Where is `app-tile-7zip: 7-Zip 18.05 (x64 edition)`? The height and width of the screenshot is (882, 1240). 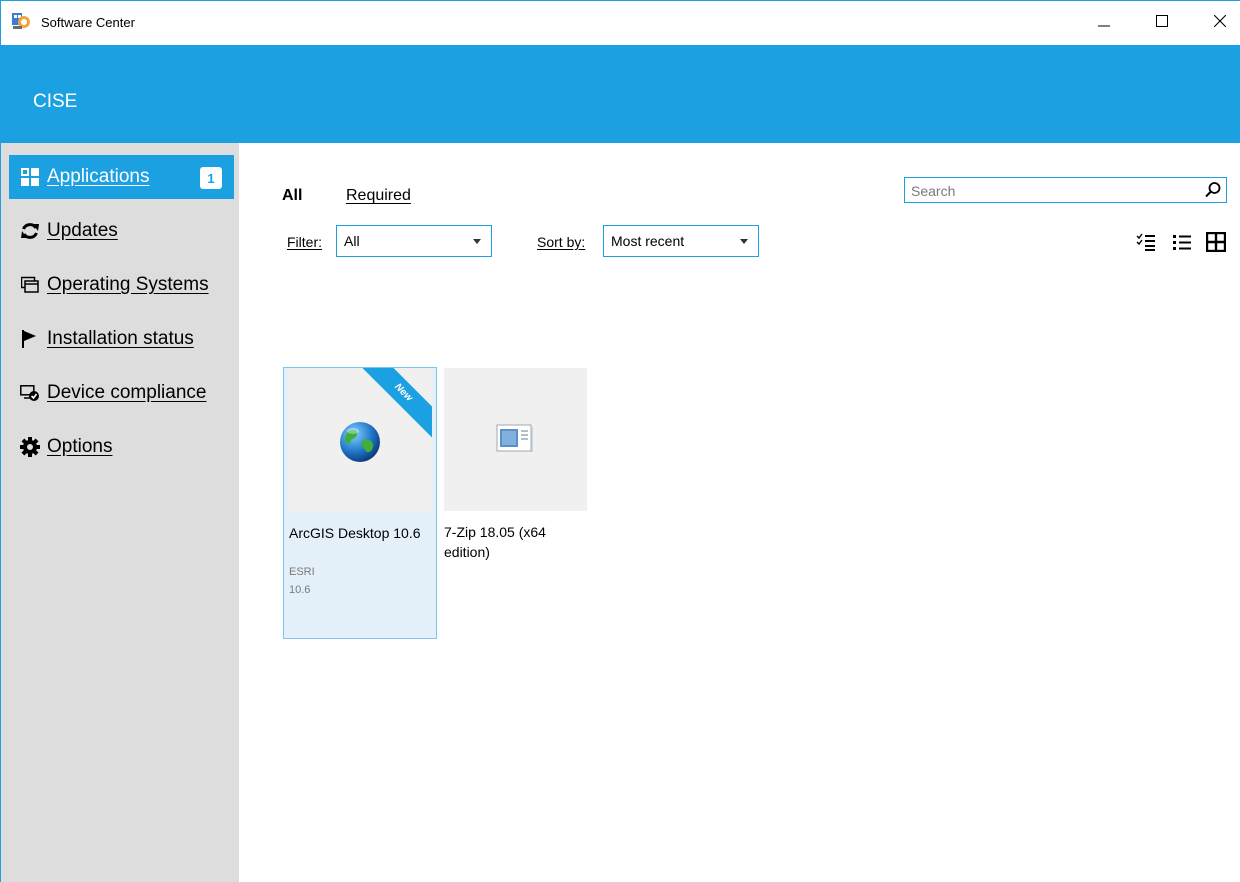 app-tile-7zip: 7-Zip 18.05 (x64 edition) is located at coordinates (515, 503).